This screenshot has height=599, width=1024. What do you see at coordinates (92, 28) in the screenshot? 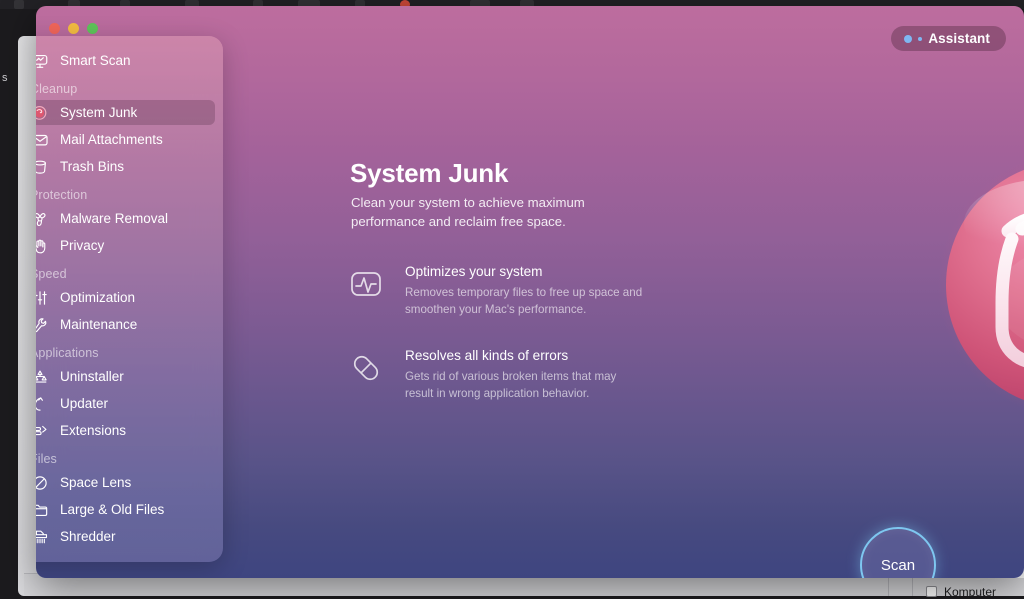
I see `maximize-button` at bounding box center [92, 28].